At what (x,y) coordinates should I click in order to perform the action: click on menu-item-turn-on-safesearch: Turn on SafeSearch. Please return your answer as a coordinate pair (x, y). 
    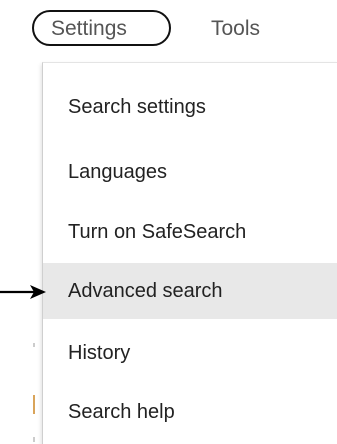
    Looking at the image, I should click on (190, 232).